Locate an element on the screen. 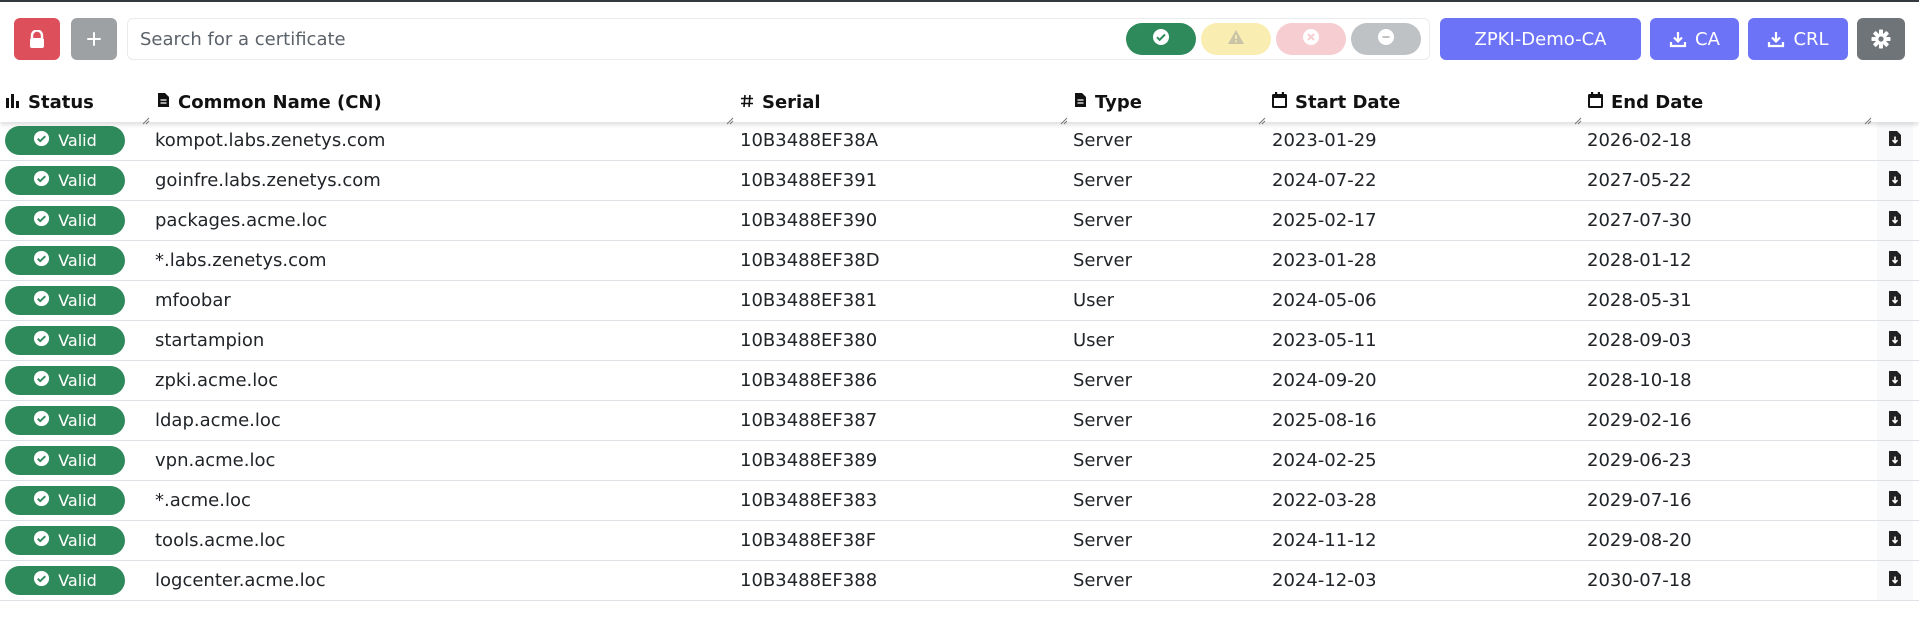 The image size is (1919, 625). column-header-type: Type is located at coordinates (1108, 102).